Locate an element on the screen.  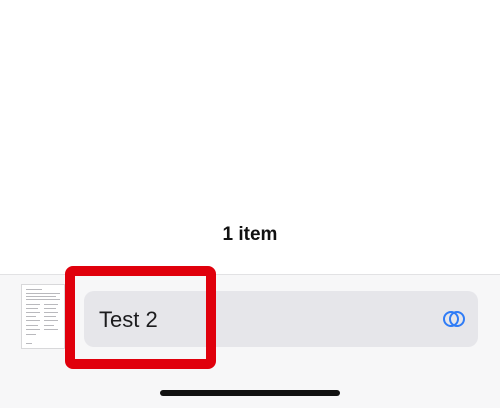
highlight-annotation-box is located at coordinates (140, 317).